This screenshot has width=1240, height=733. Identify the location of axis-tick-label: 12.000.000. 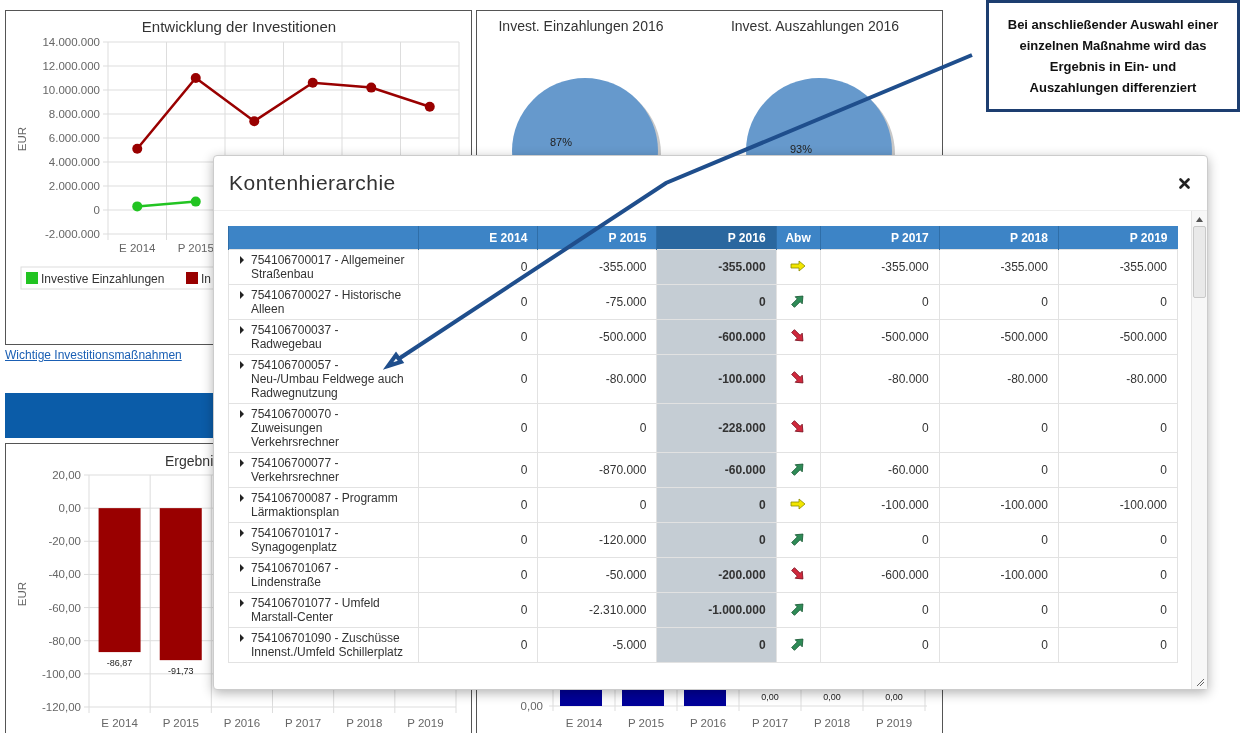
(71, 66).